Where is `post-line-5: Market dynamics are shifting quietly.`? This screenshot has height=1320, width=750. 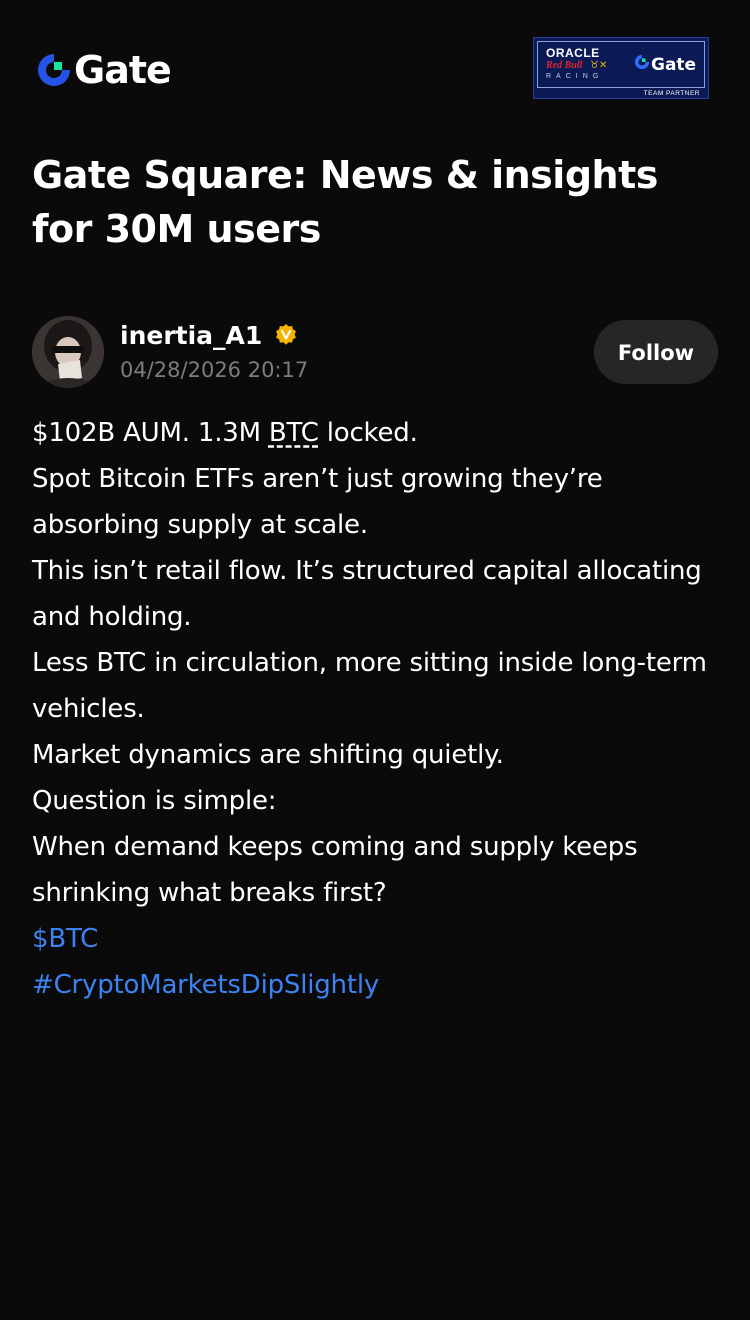
post-line-5: Market dynamics are shifting quietly. is located at coordinates (268, 755).